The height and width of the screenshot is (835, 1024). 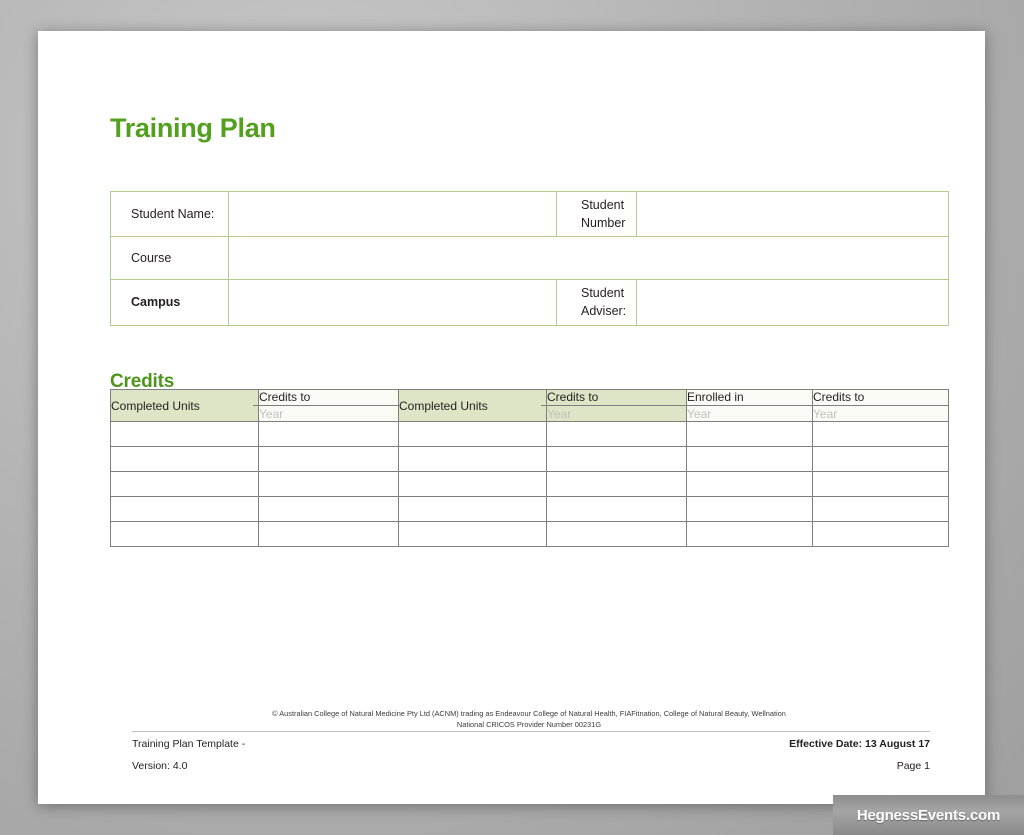 I want to click on watermark: HegnessEvents.com, so click(x=928, y=815).